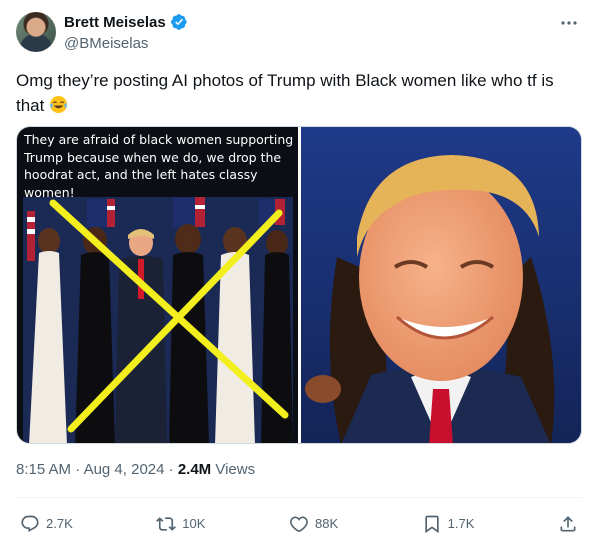 This screenshot has width=598, height=545. I want to click on reply-icon, so click(30, 523).